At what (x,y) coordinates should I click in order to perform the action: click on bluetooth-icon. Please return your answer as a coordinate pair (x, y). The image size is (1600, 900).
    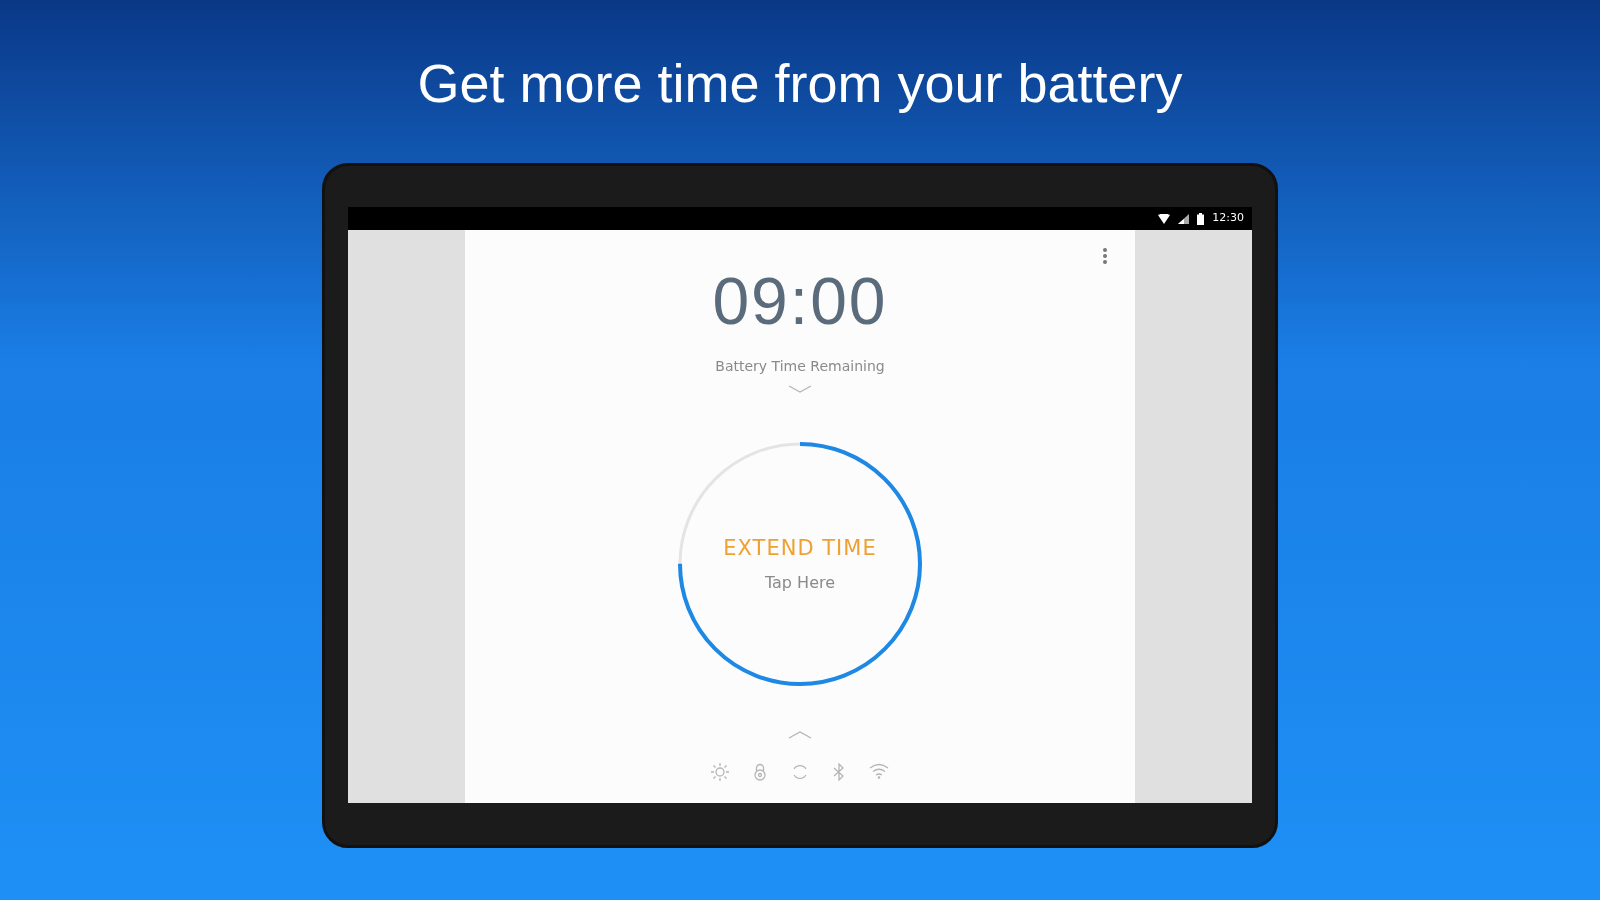
    Looking at the image, I should click on (839, 772).